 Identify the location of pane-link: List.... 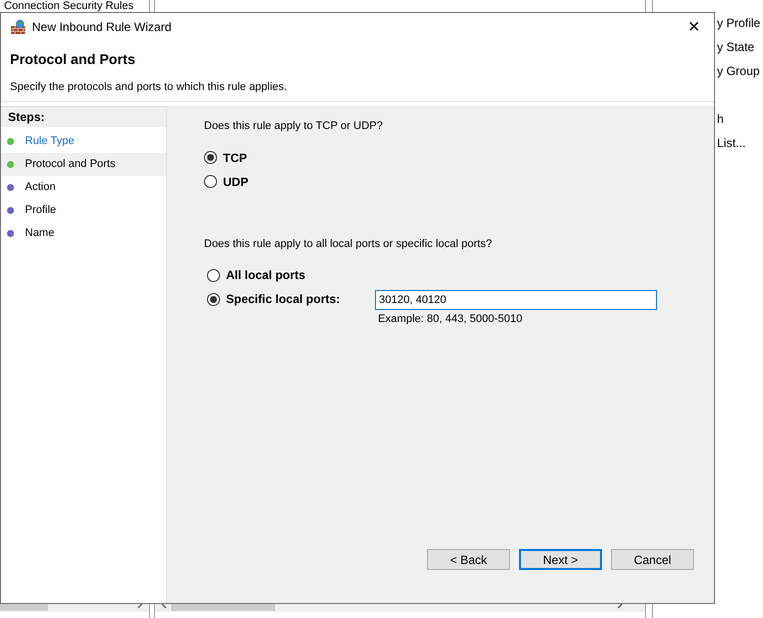
(740, 146).